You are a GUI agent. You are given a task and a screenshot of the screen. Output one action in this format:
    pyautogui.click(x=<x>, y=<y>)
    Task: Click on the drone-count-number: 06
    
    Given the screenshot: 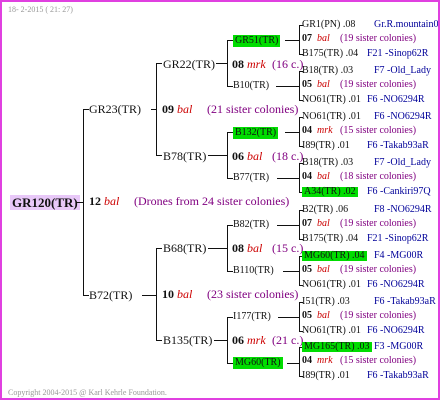 What is the action you would take?
    pyautogui.click(x=238, y=340)
    